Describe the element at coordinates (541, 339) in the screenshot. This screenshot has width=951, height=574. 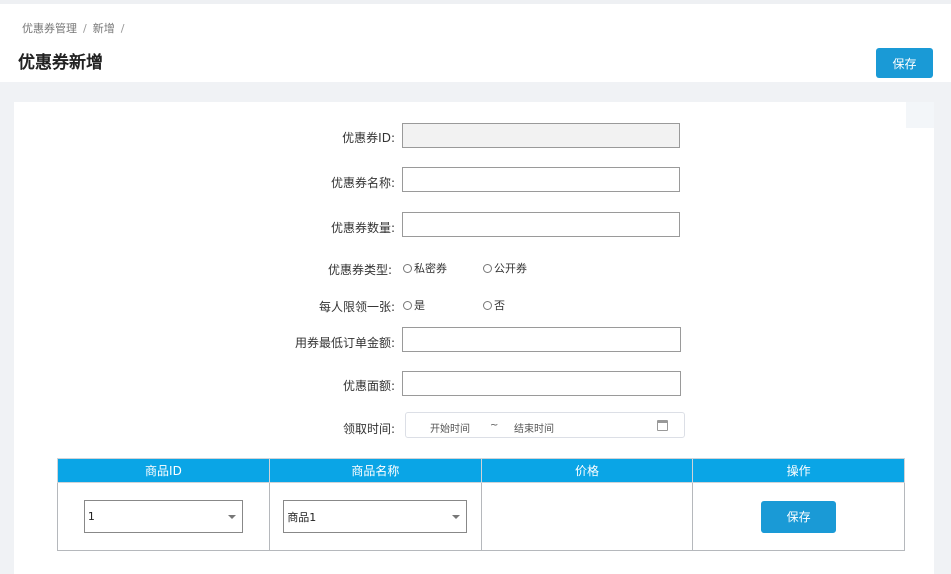
I see `min-order-amount-input` at that location.